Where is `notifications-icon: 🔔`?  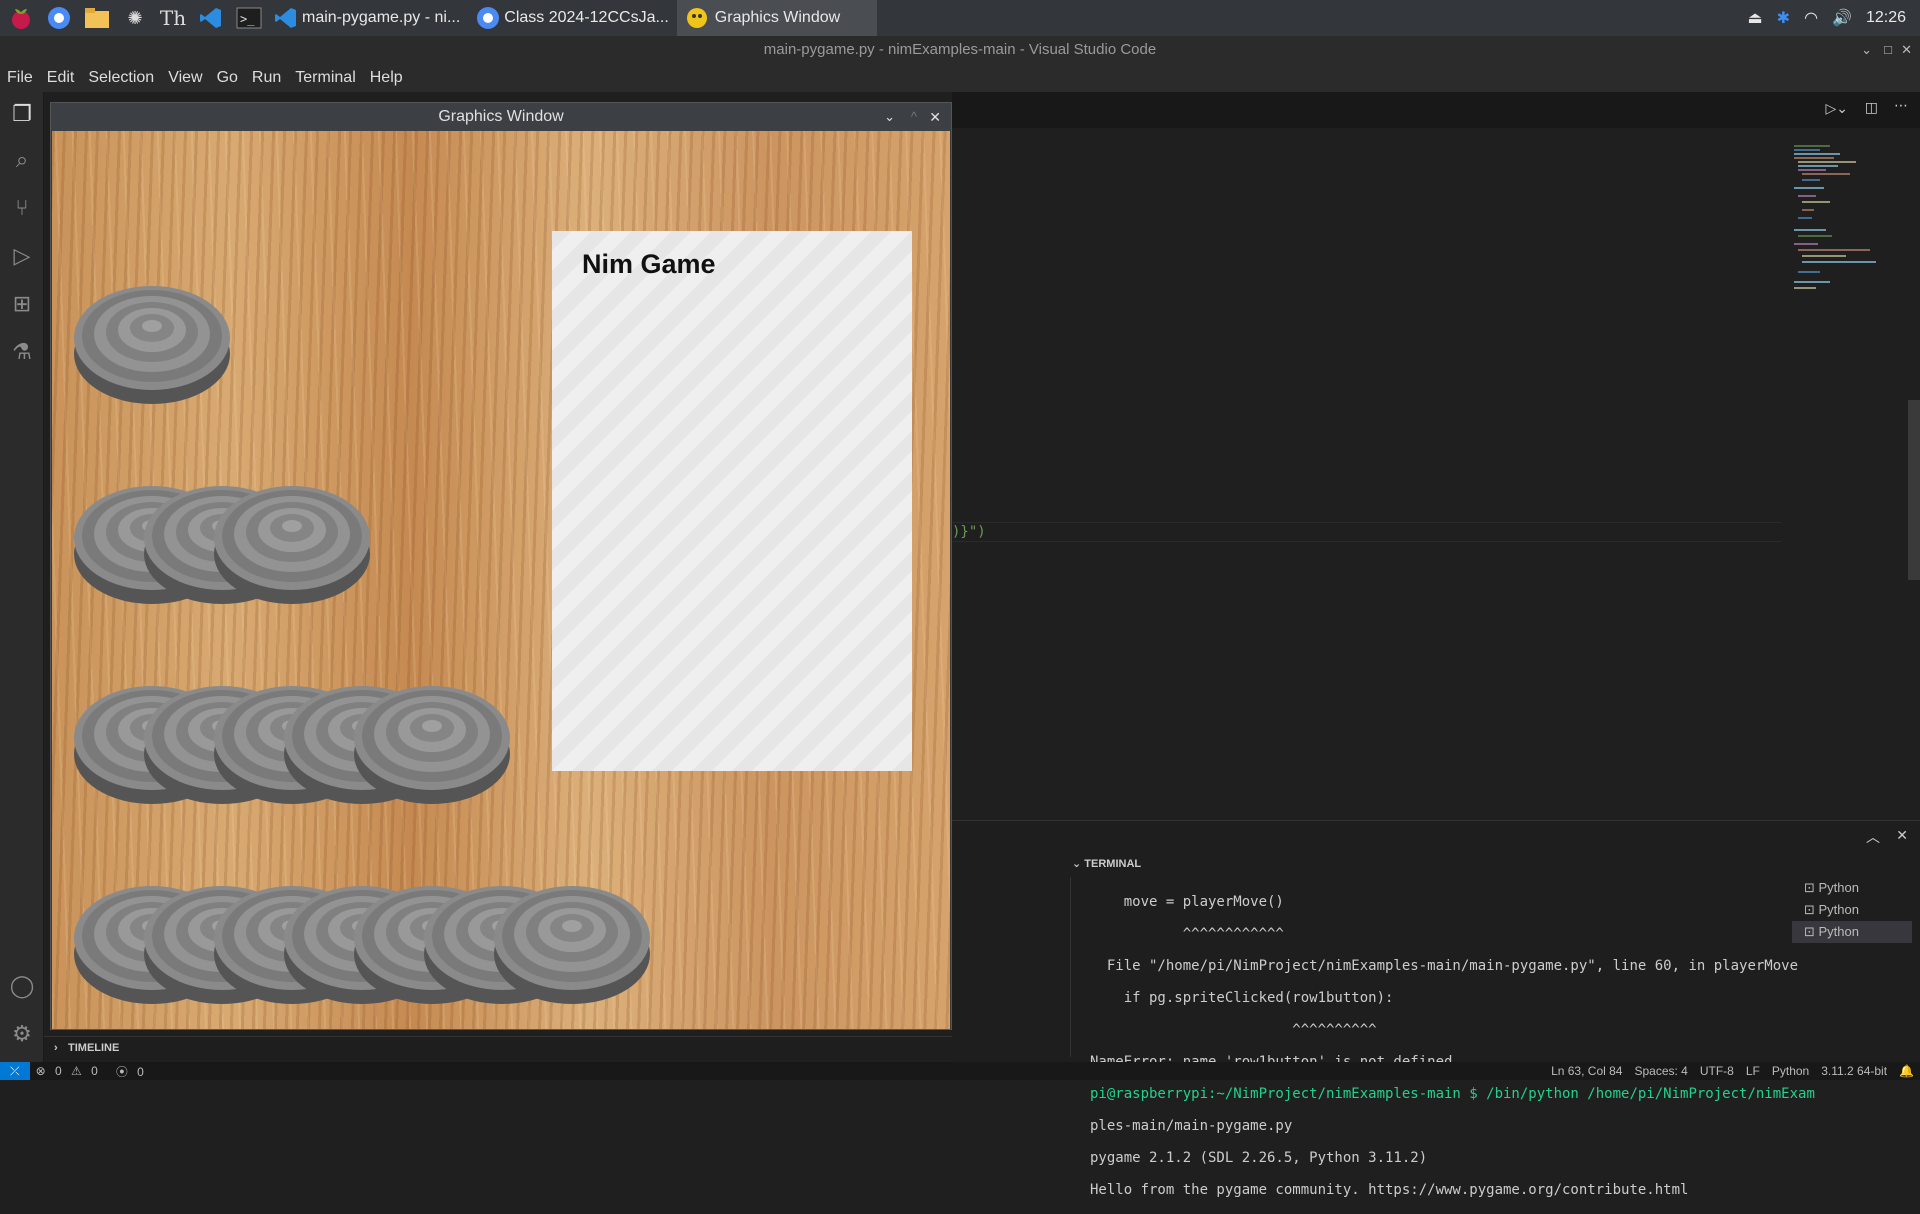
notifications-icon: 🔔 is located at coordinates (1906, 1071).